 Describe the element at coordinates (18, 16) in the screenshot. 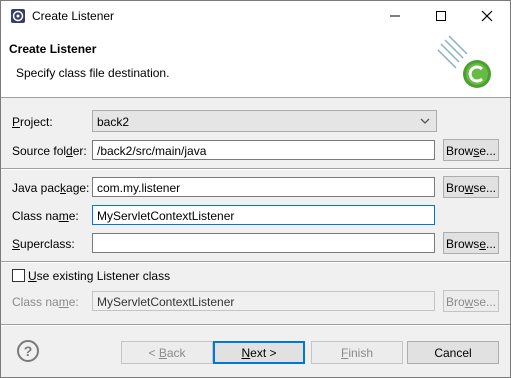

I see `eclipse-app-icon` at that location.